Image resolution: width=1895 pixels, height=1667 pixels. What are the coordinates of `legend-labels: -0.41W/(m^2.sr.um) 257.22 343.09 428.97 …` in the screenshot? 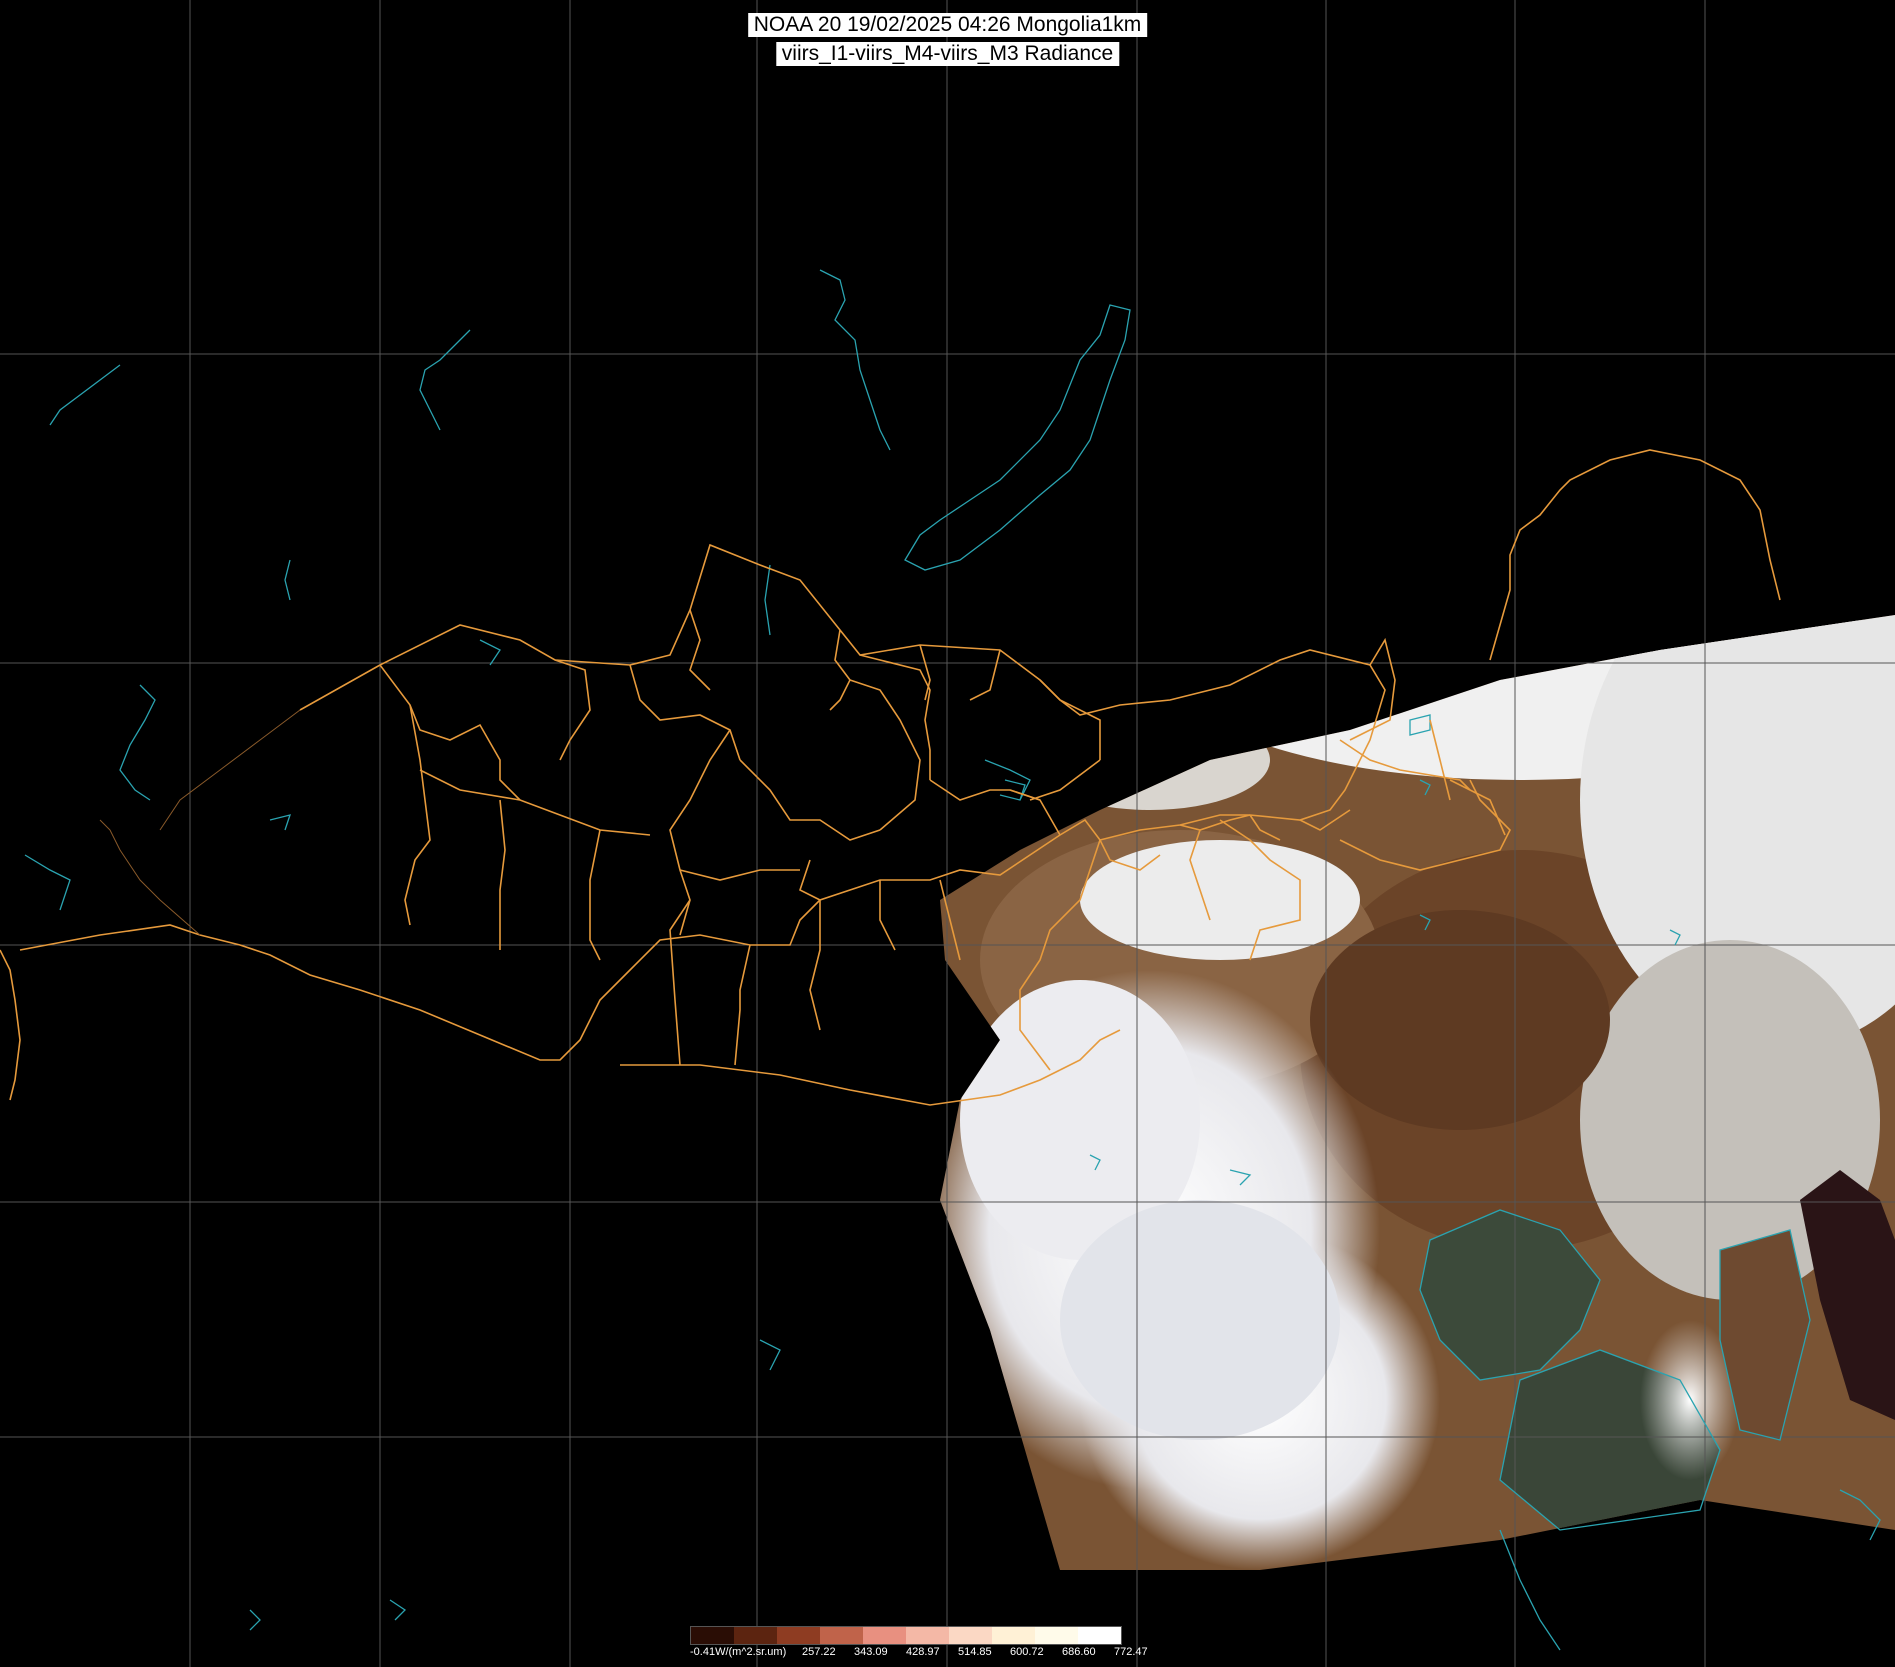 It's located at (928, 1652).